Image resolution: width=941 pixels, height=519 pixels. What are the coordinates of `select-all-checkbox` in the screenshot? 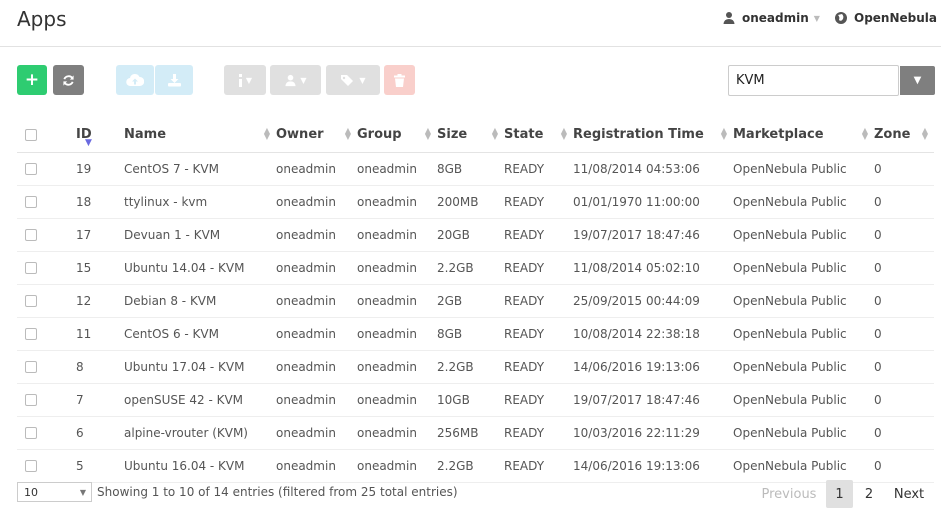 It's located at (31, 134).